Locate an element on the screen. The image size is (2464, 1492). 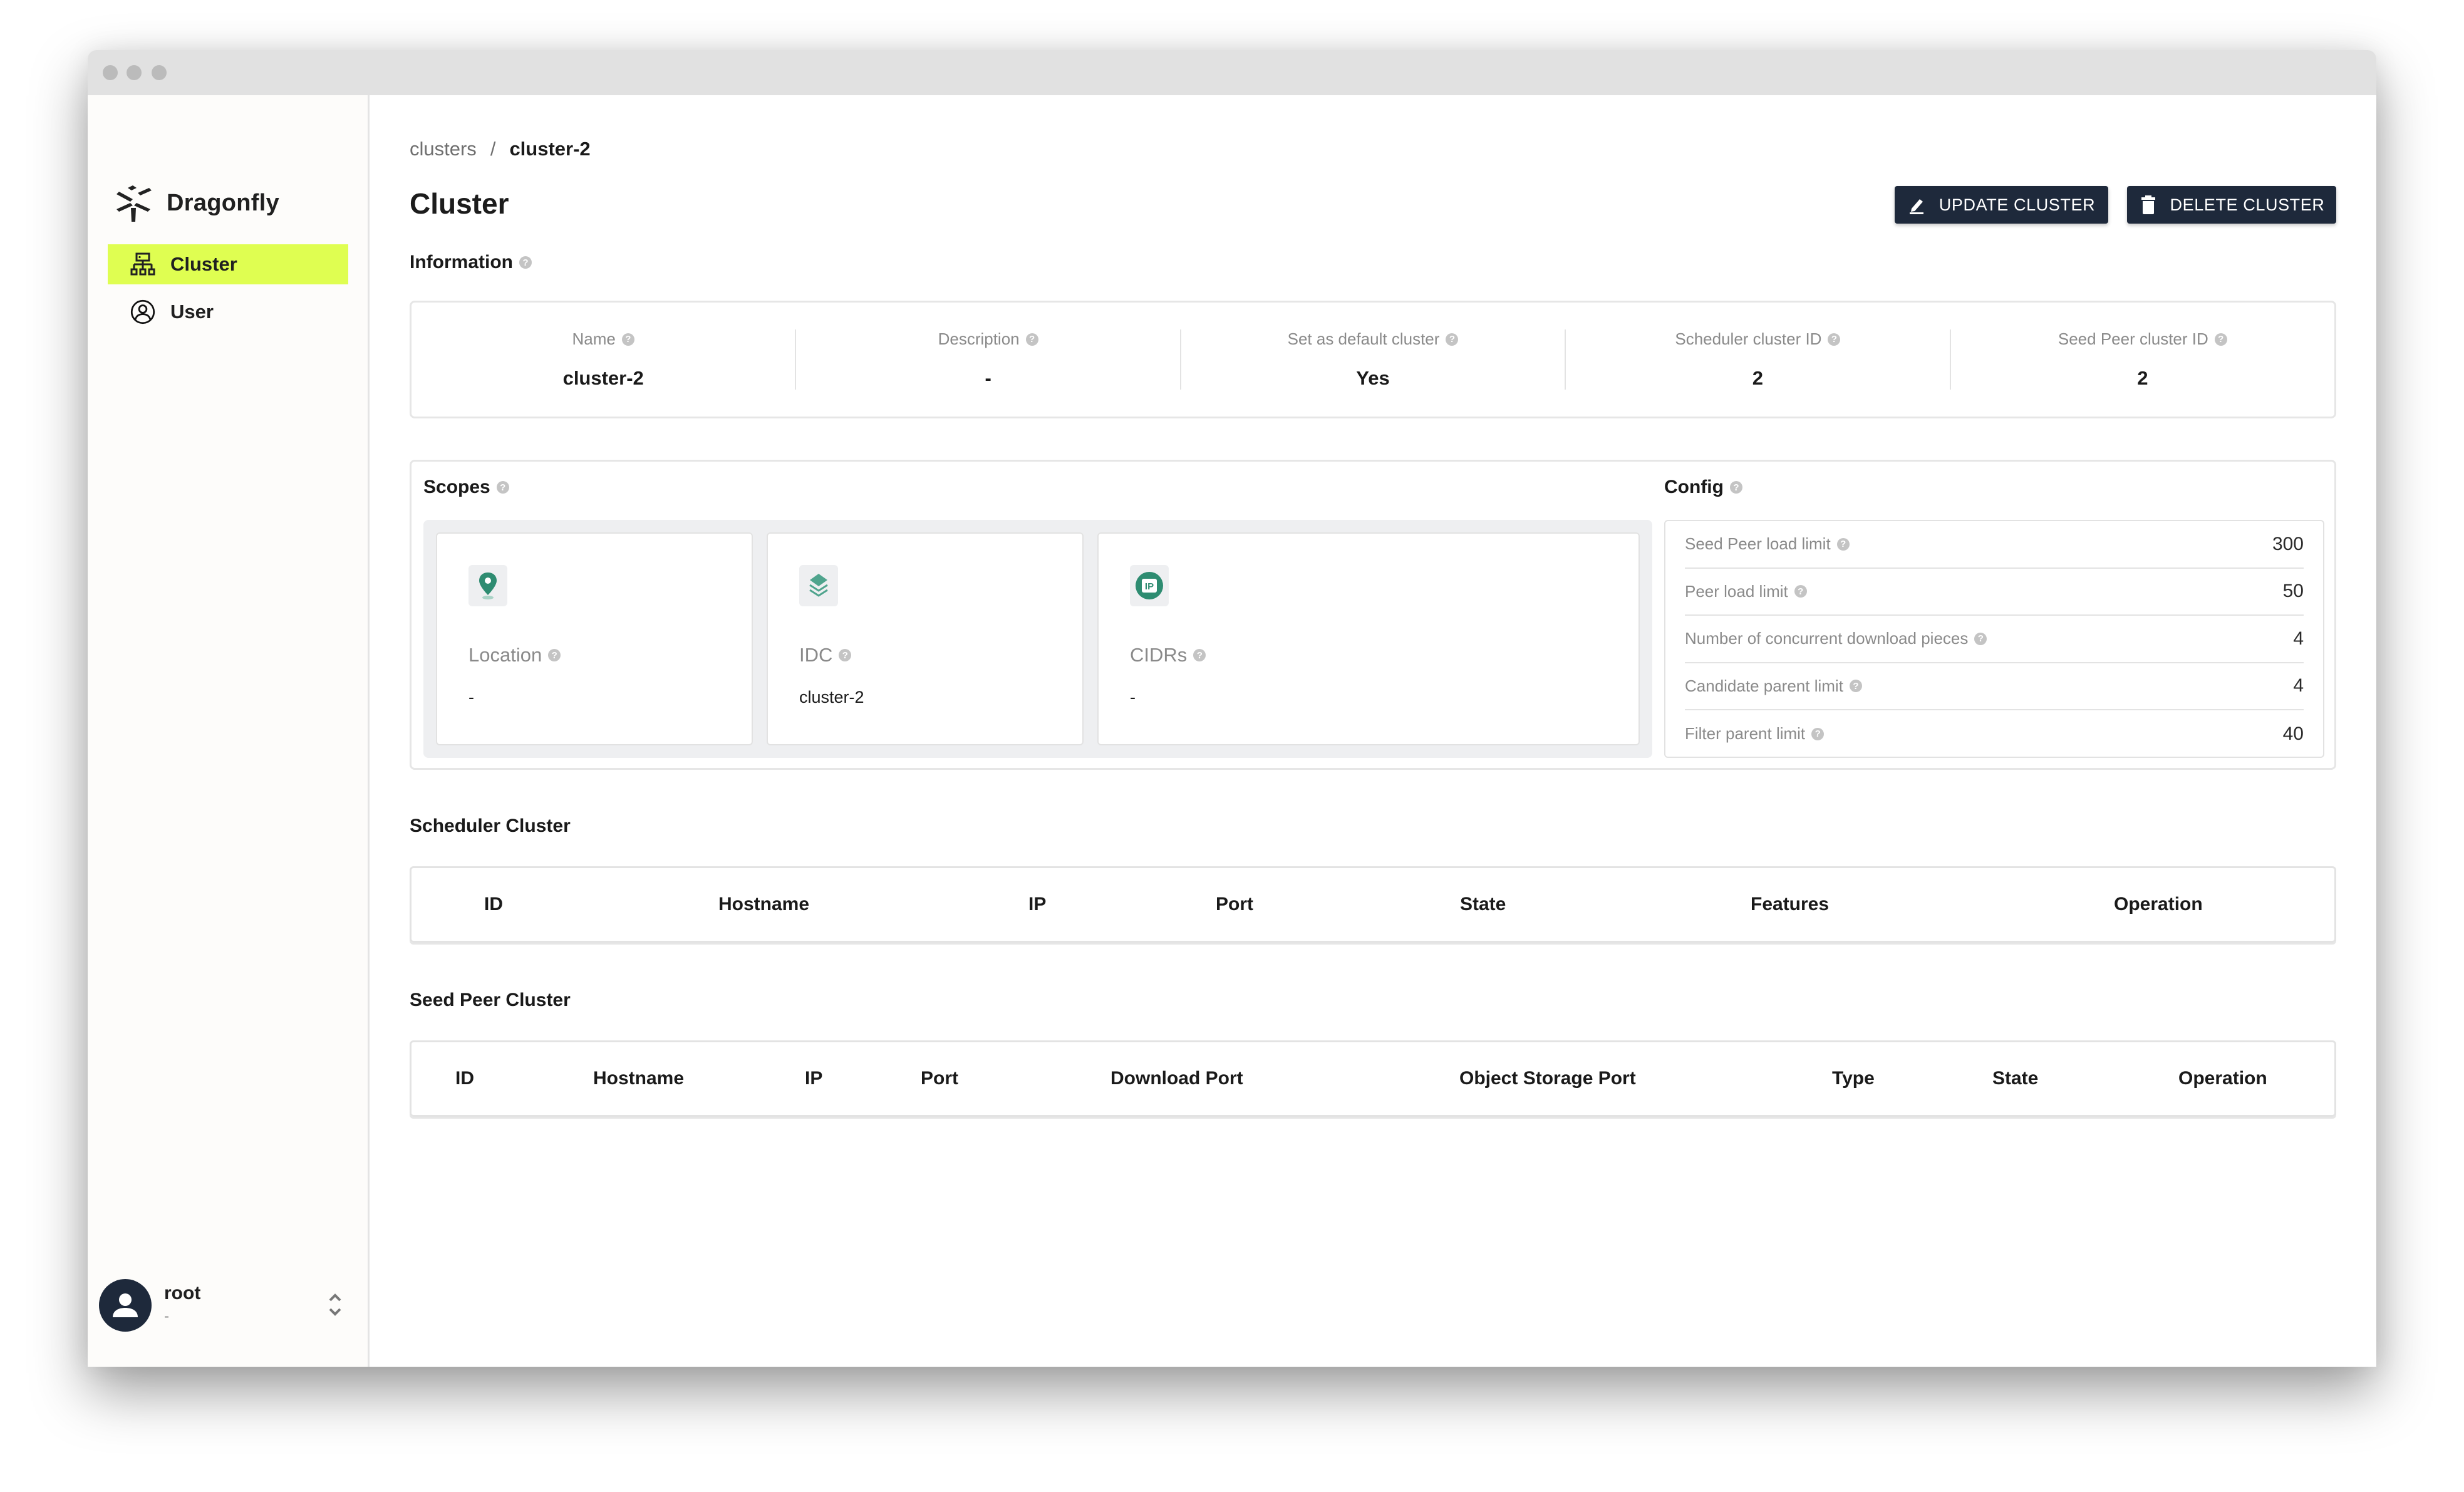
user-profile: root - is located at coordinates (227, 1307).